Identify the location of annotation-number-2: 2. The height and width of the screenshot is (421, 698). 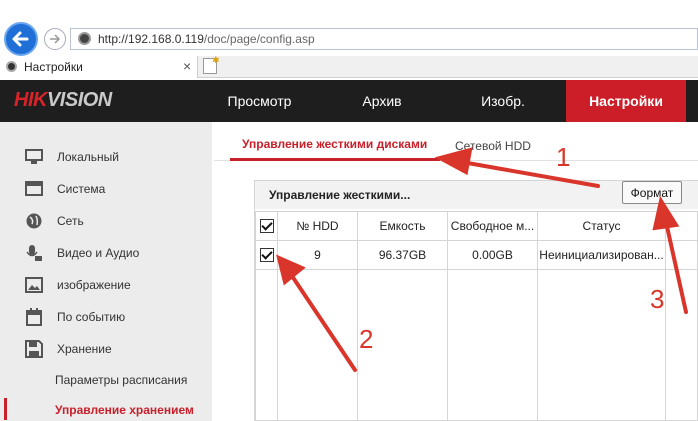
(366, 339).